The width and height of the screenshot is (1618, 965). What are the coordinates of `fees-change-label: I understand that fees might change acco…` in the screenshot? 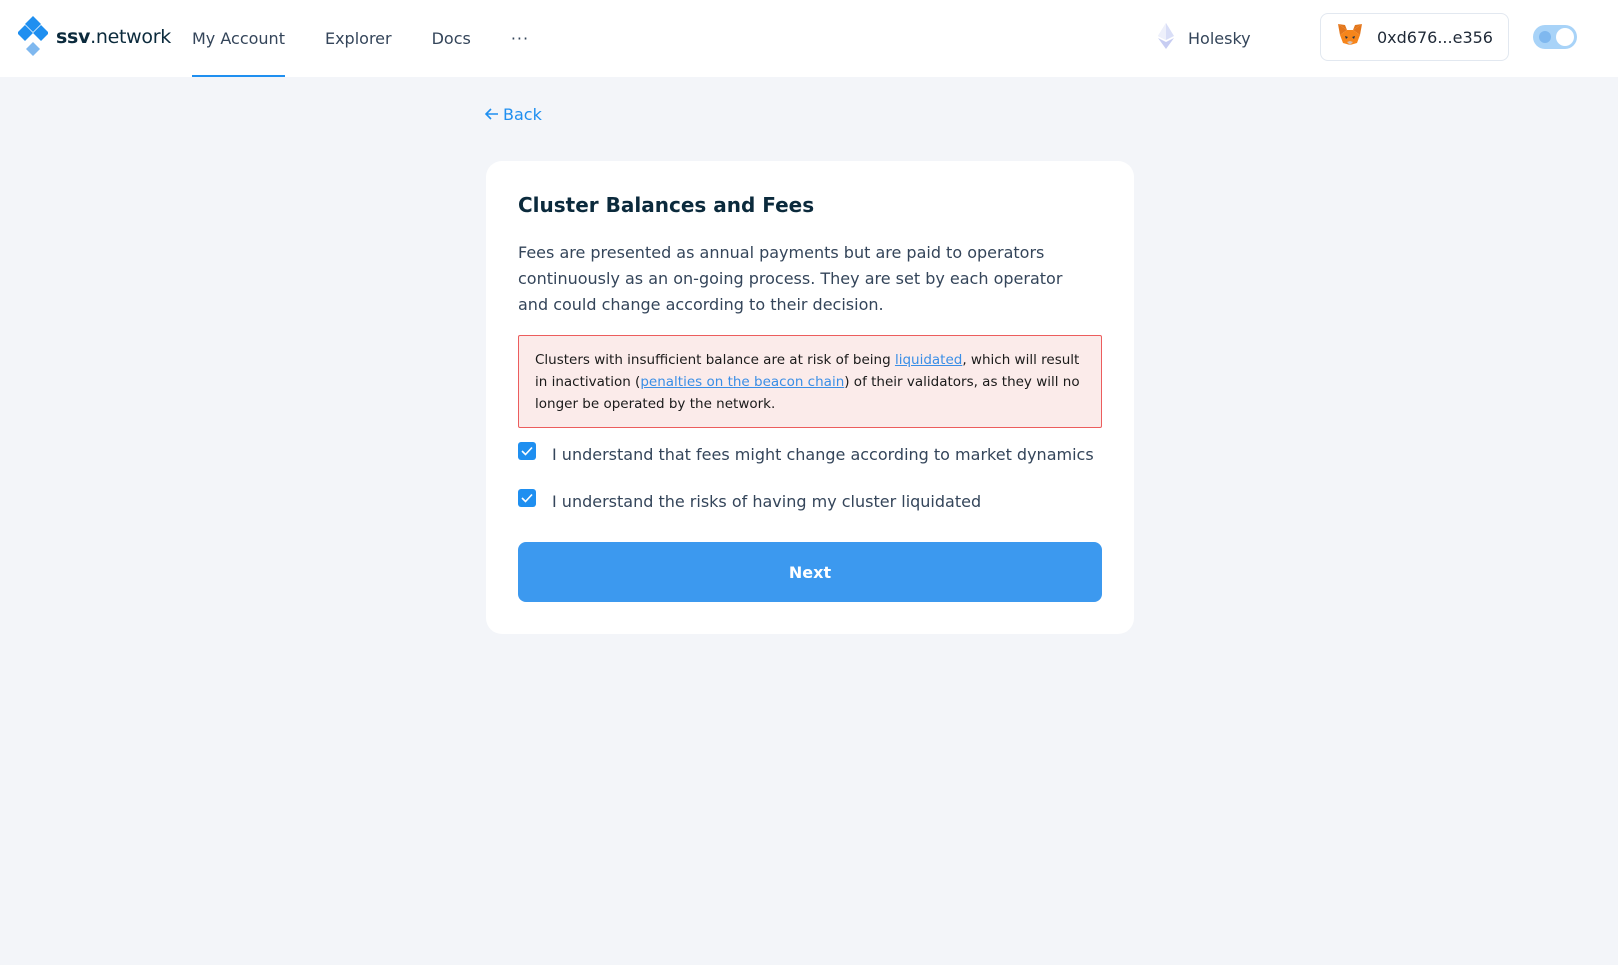 It's located at (823, 454).